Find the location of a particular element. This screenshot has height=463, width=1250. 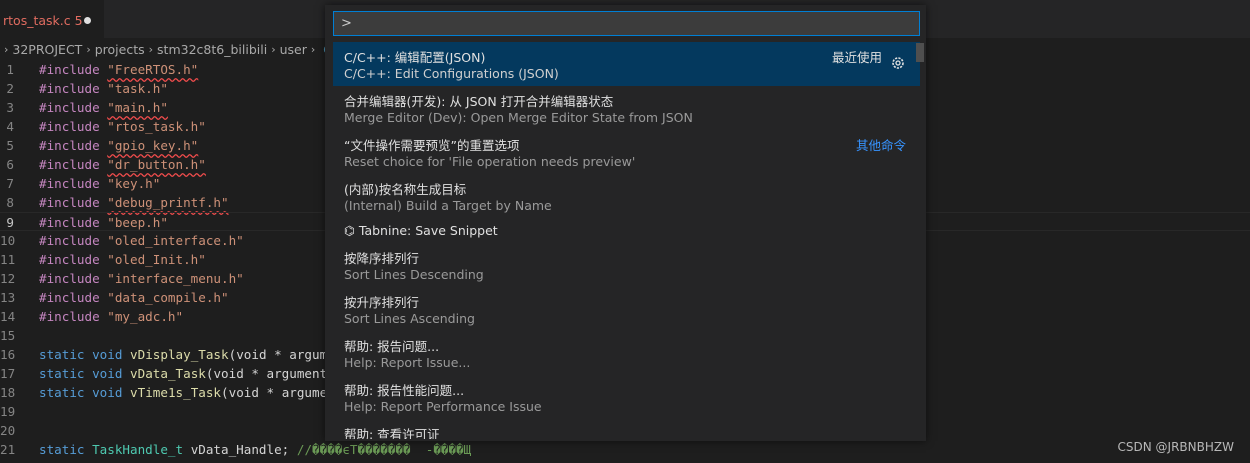

command-detail: Sort Lines Ascending is located at coordinates (409, 318).